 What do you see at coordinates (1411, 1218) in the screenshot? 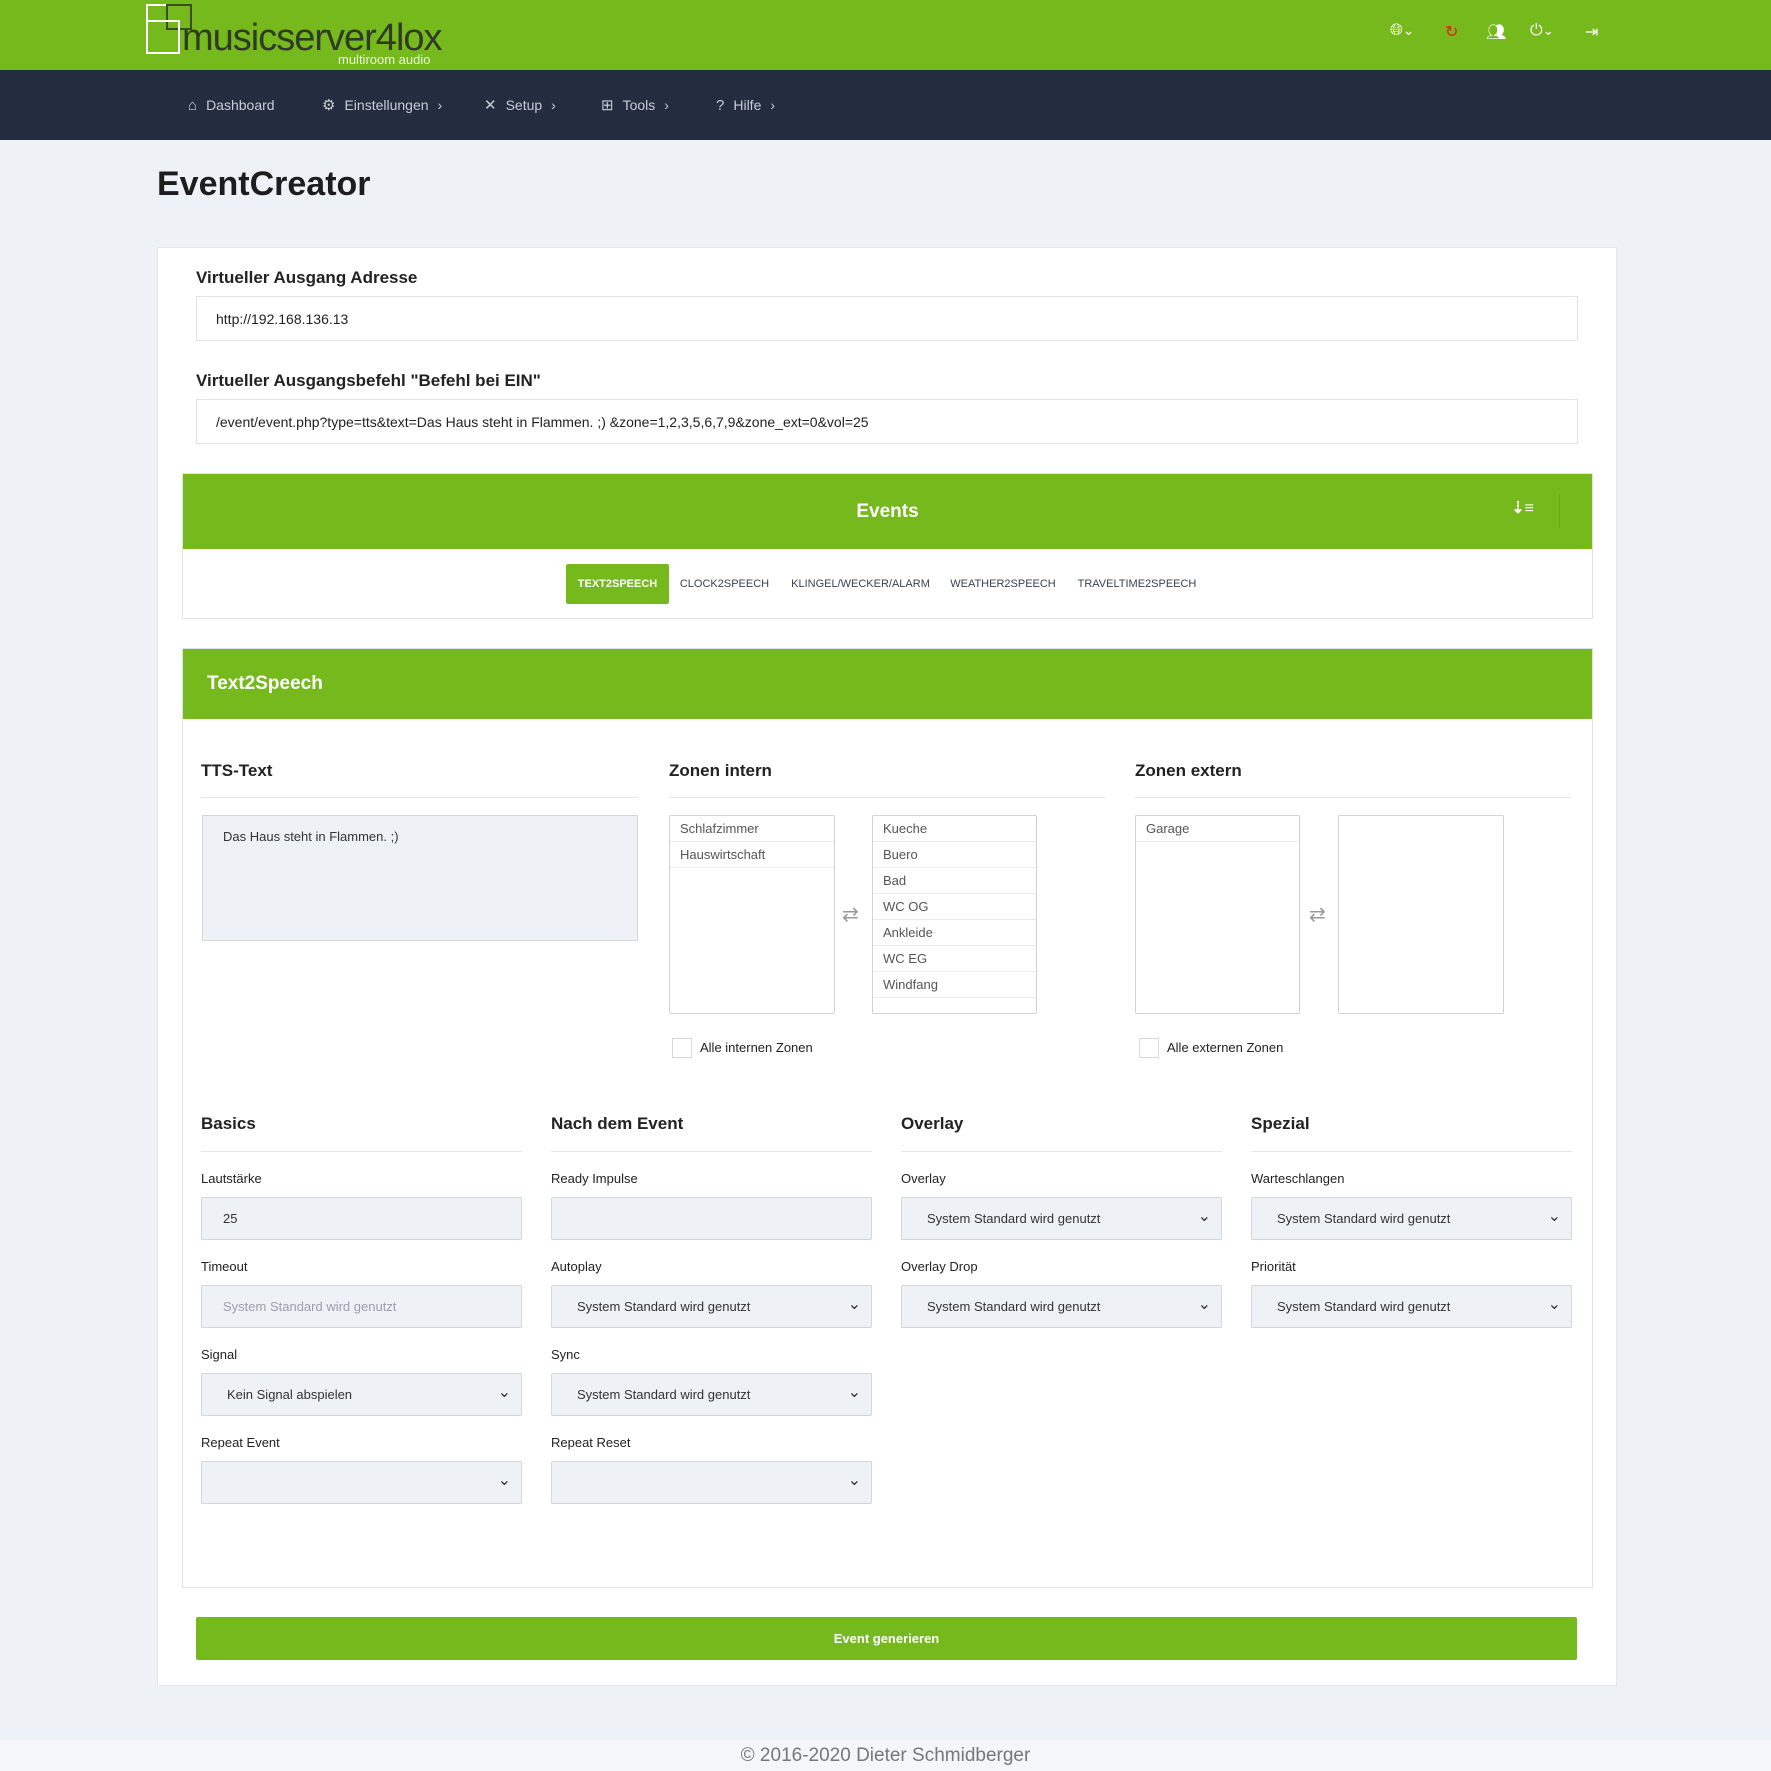
I see `queue-select: System Standard wird genutzt` at bounding box center [1411, 1218].